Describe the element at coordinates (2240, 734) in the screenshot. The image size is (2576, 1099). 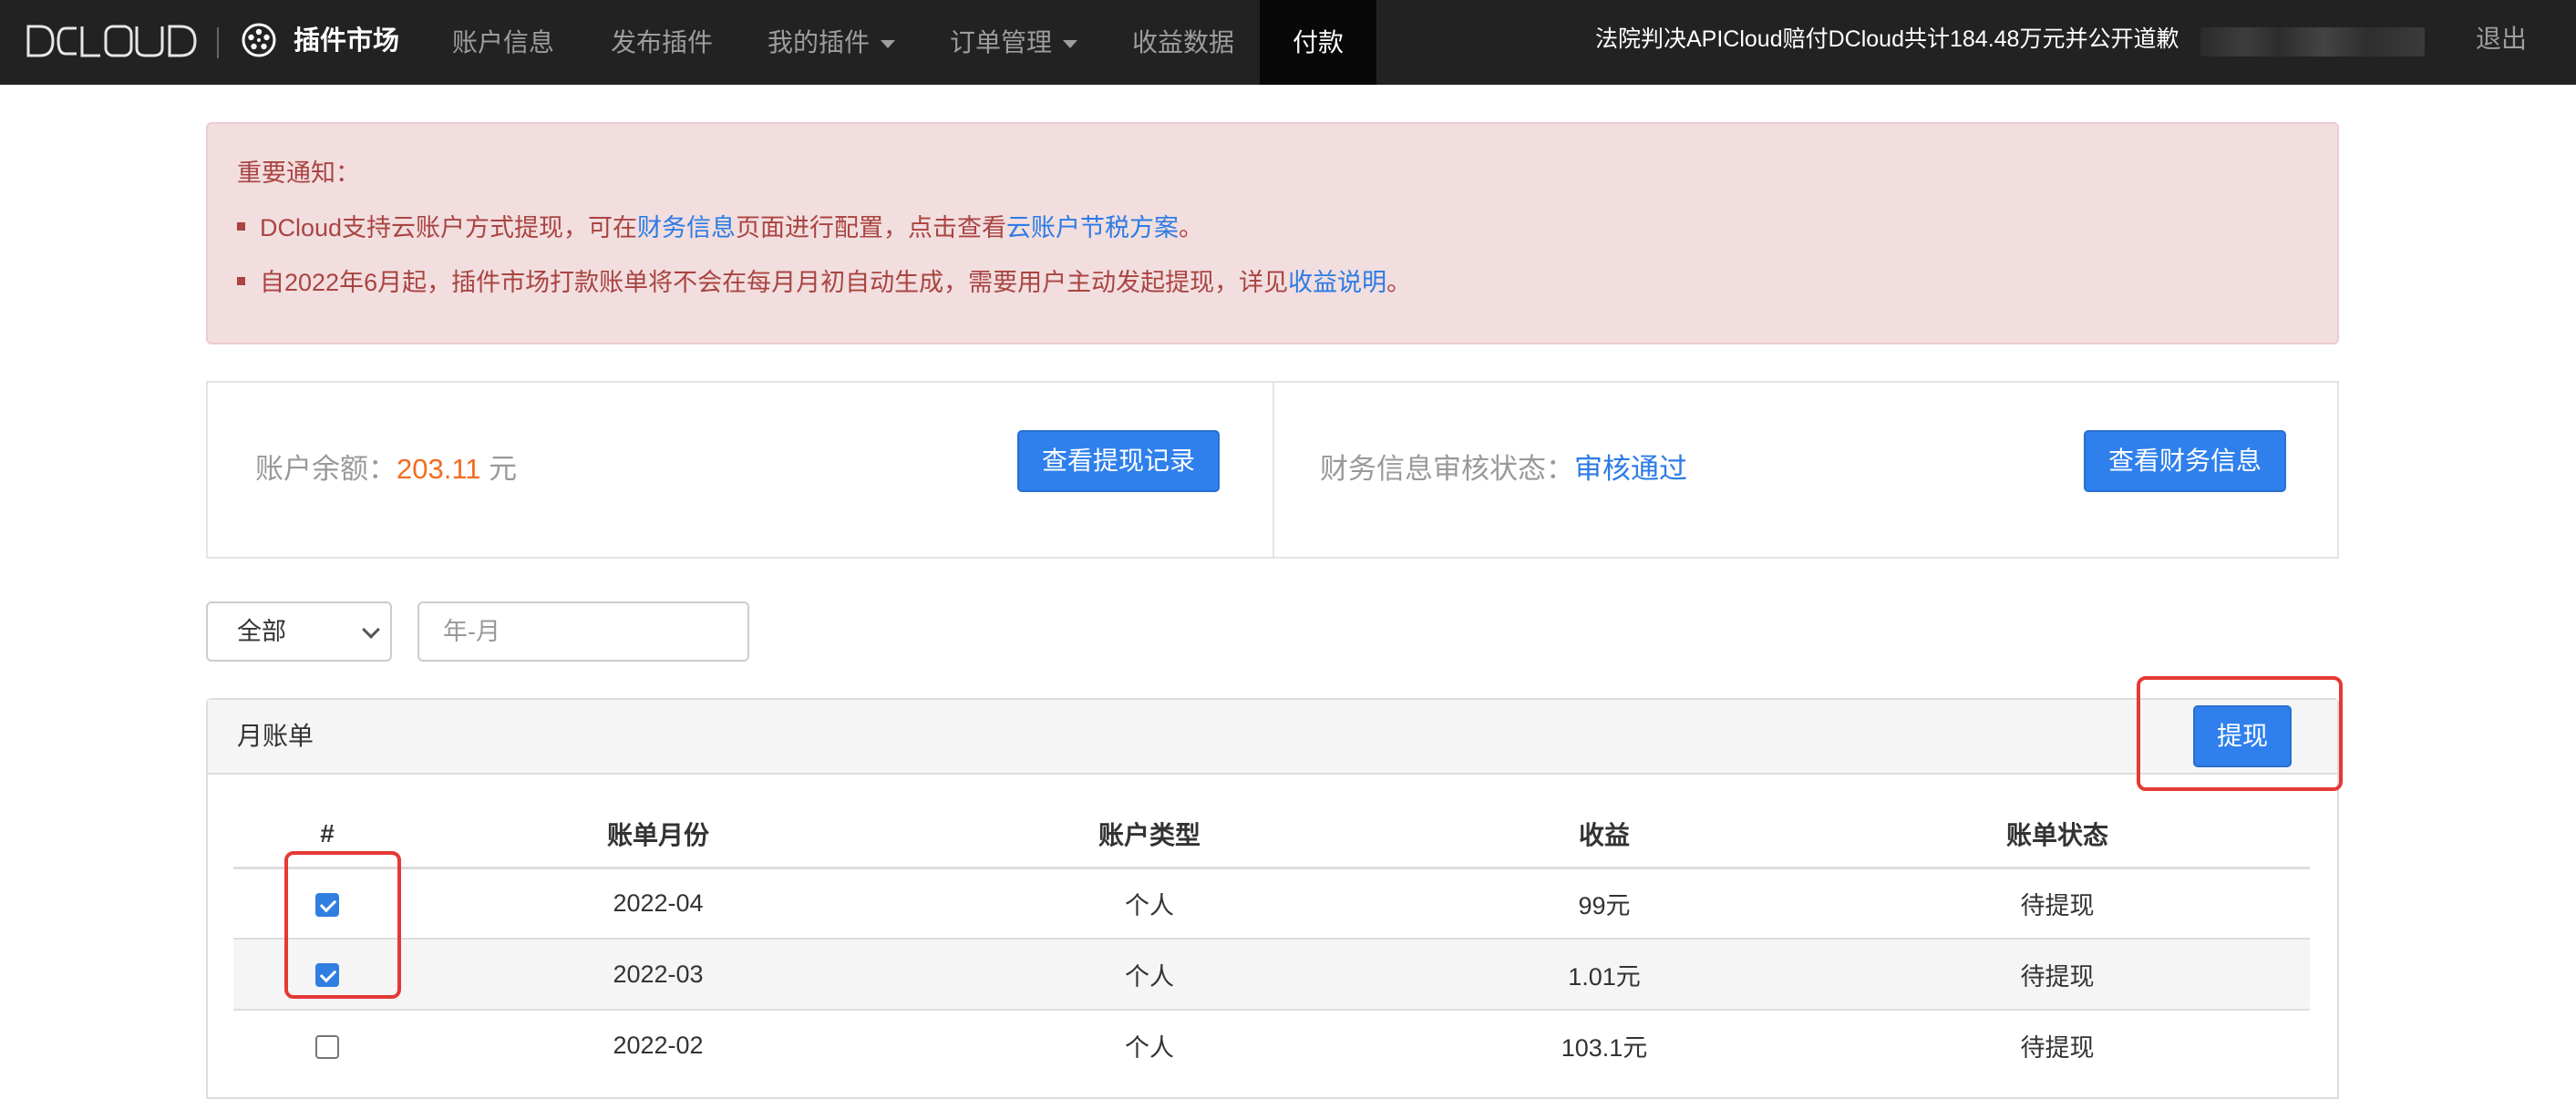
I see `withdraw-highlight-box` at that location.